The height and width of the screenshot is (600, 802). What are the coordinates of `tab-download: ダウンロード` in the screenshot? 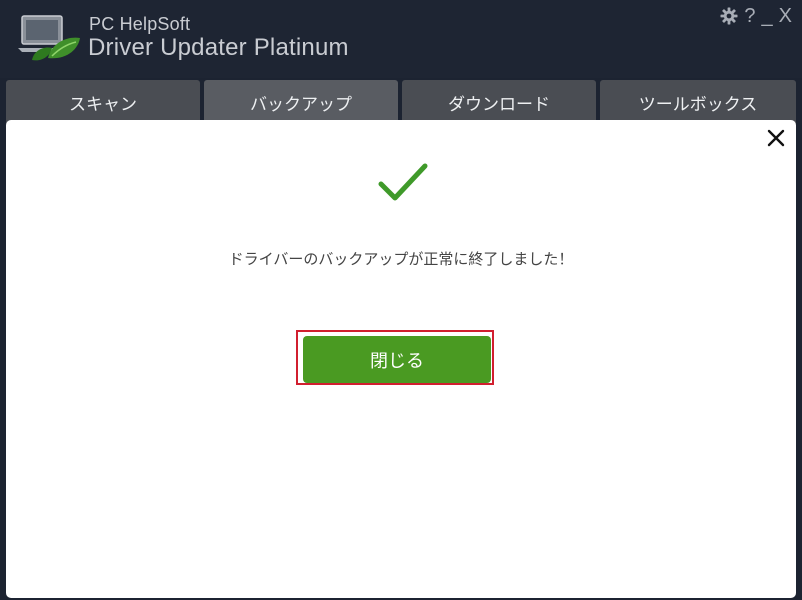 It's located at (499, 102).